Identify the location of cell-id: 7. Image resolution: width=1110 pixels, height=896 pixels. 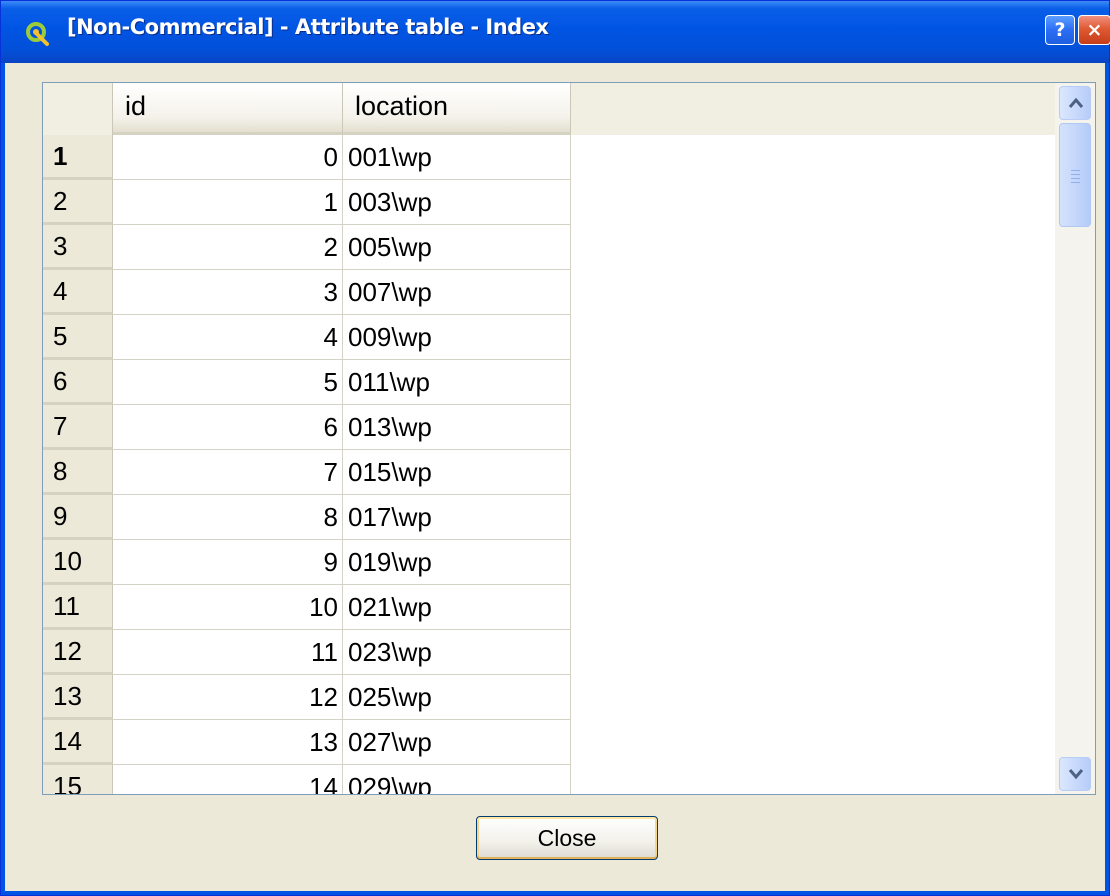
(228, 472).